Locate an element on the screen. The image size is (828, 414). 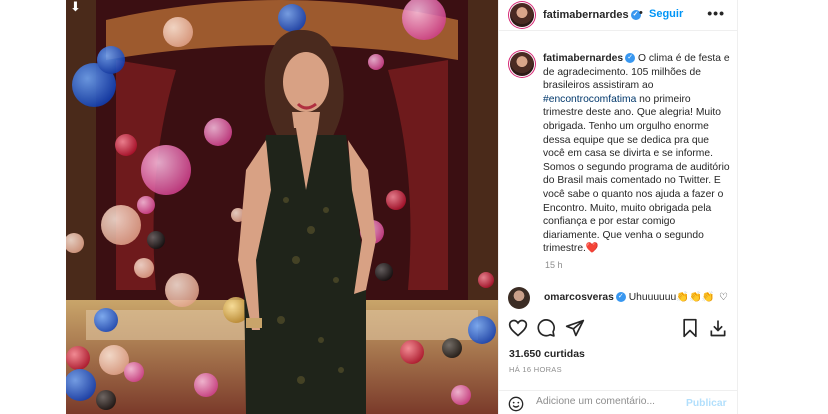
send-icon is located at coordinates (575, 328).